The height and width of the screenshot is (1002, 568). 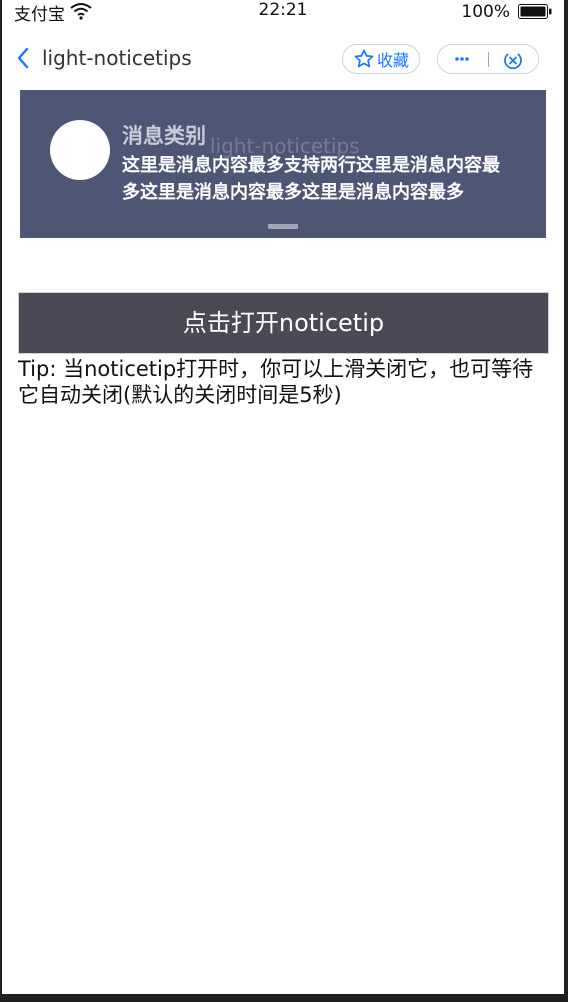 What do you see at coordinates (311, 179) in the screenshot?
I see `notice-content: 这里是消息内容最多支持两行这里是消息内容最多这里是消息内容最多这里是消息内容最多` at bounding box center [311, 179].